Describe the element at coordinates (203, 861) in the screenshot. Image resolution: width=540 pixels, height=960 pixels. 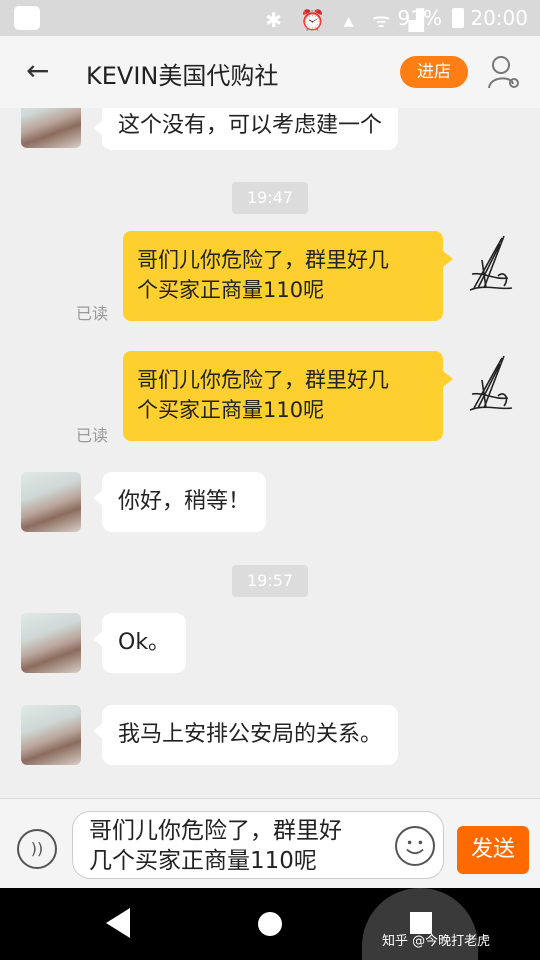
I see `input-line: 几个买家正商量110呢` at that location.